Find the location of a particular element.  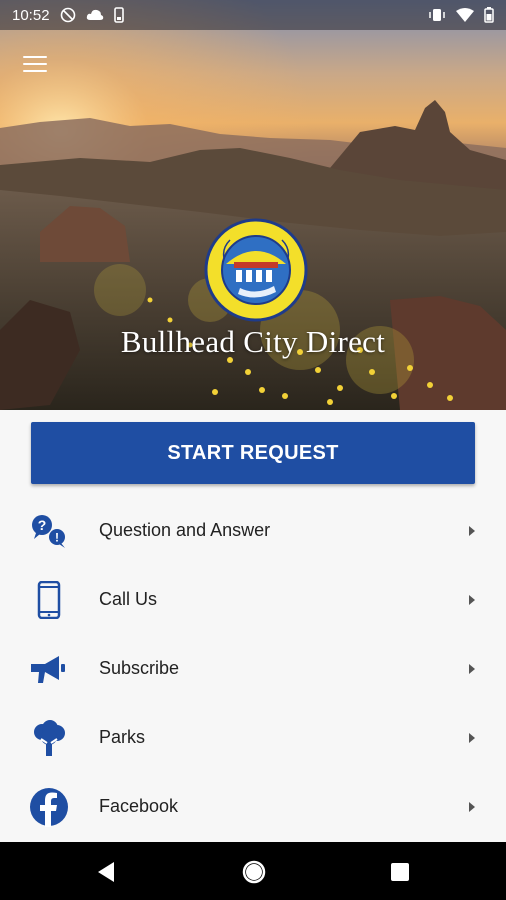

home-icon is located at coordinates (254, 872).